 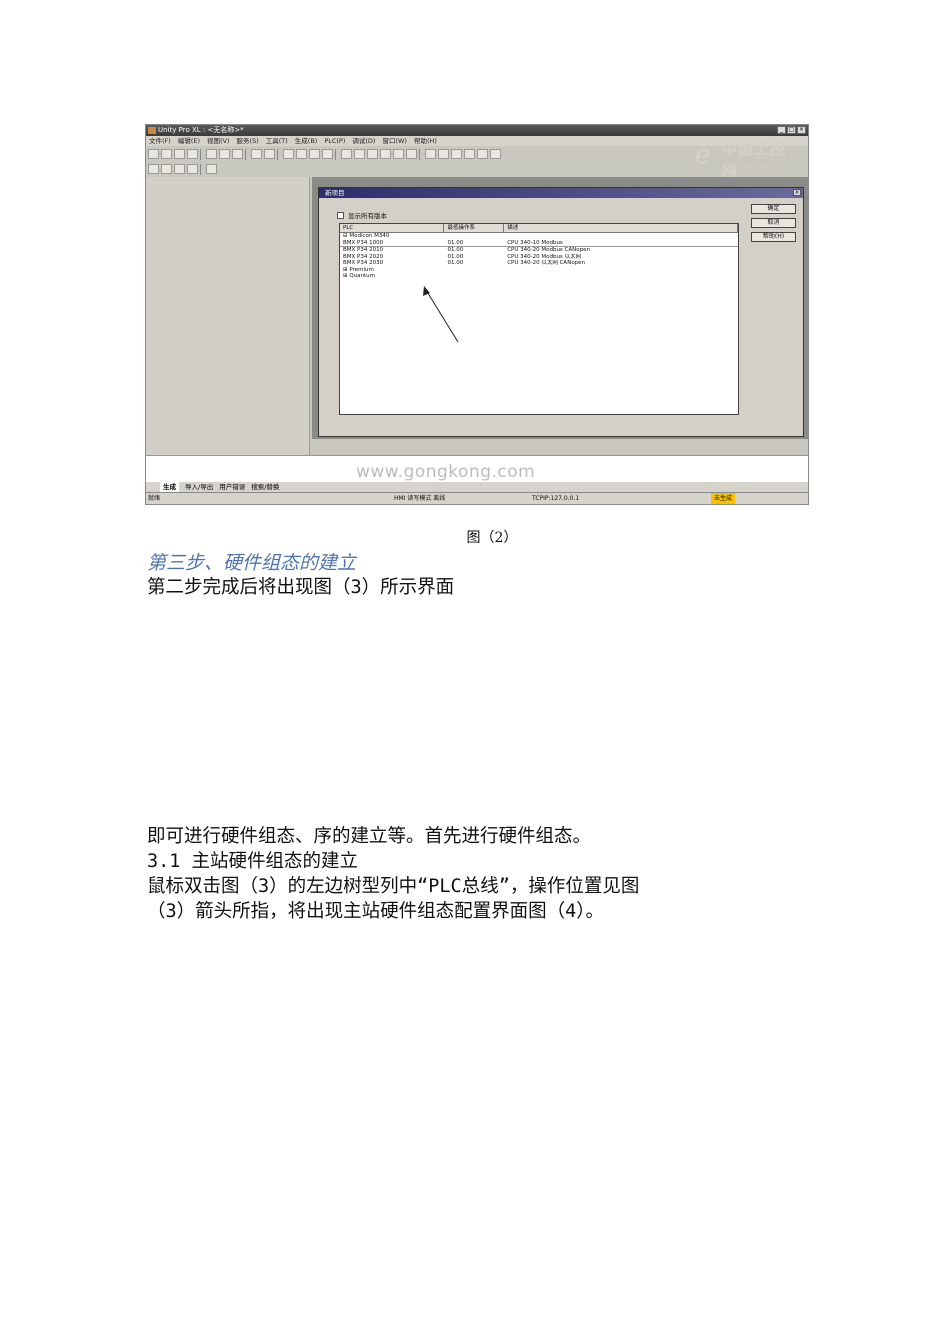 I want to click on step-icon, so click(x=443, y=154).